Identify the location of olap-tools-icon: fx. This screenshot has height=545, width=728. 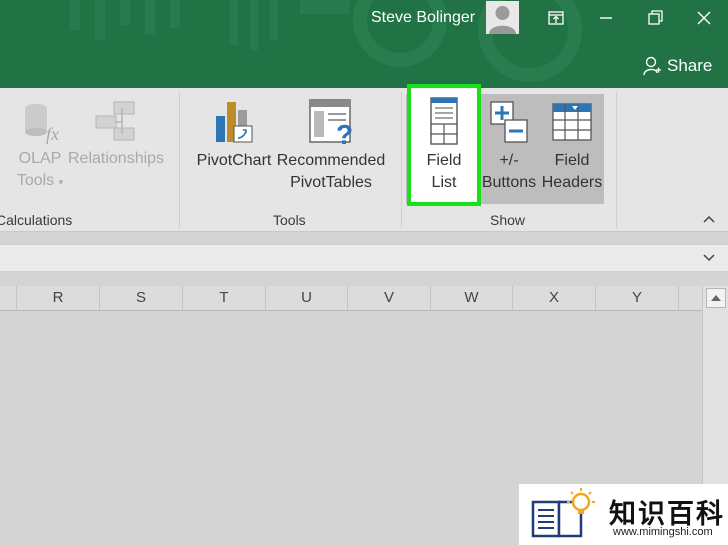
(42, 124).